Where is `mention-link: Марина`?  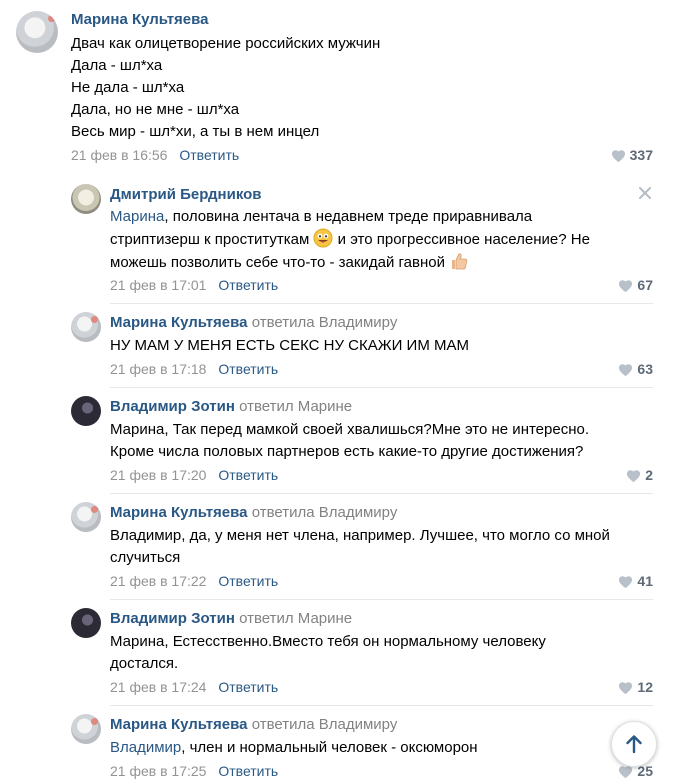 mention-link: Марина is located at coordinates (137, 216).